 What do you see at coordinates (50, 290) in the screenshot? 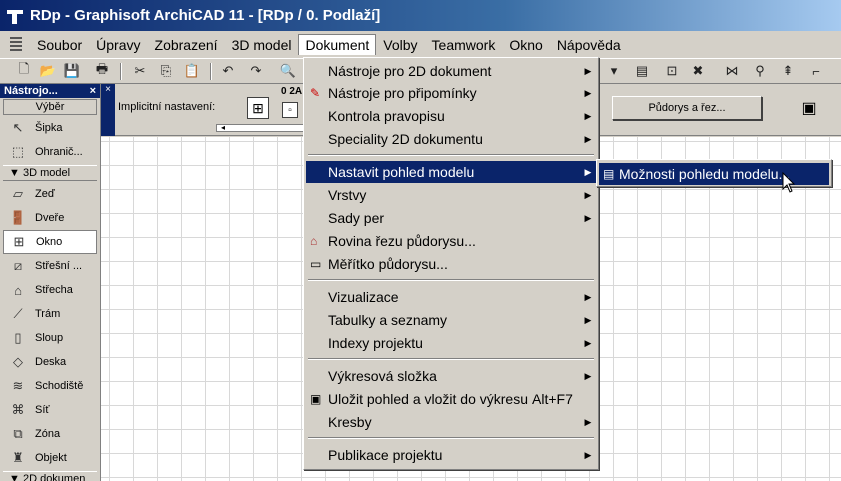
I see `tool-strecha: ⌂ Střecha` at bounding box center [50, 290].